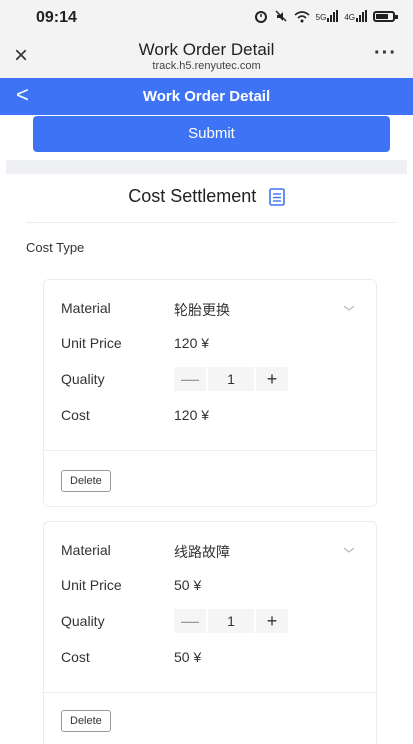 The height and width of the screenshot is (744, 413). Describe the element at coordinates (202, 310) in the screenshot. I see `material-value: 轮胎更换` at that location.